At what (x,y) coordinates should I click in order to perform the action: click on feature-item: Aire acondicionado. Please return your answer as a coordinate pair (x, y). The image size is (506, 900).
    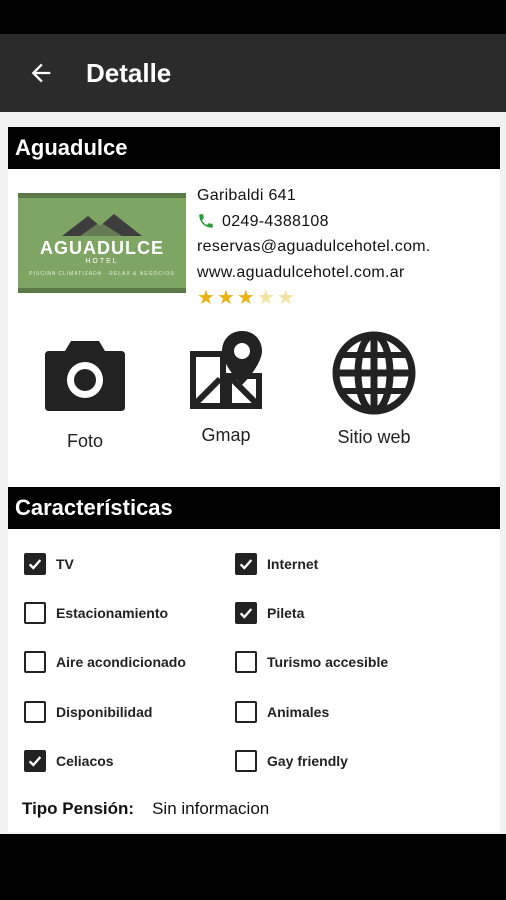
    Looking at the image, I should click on (129, 662).